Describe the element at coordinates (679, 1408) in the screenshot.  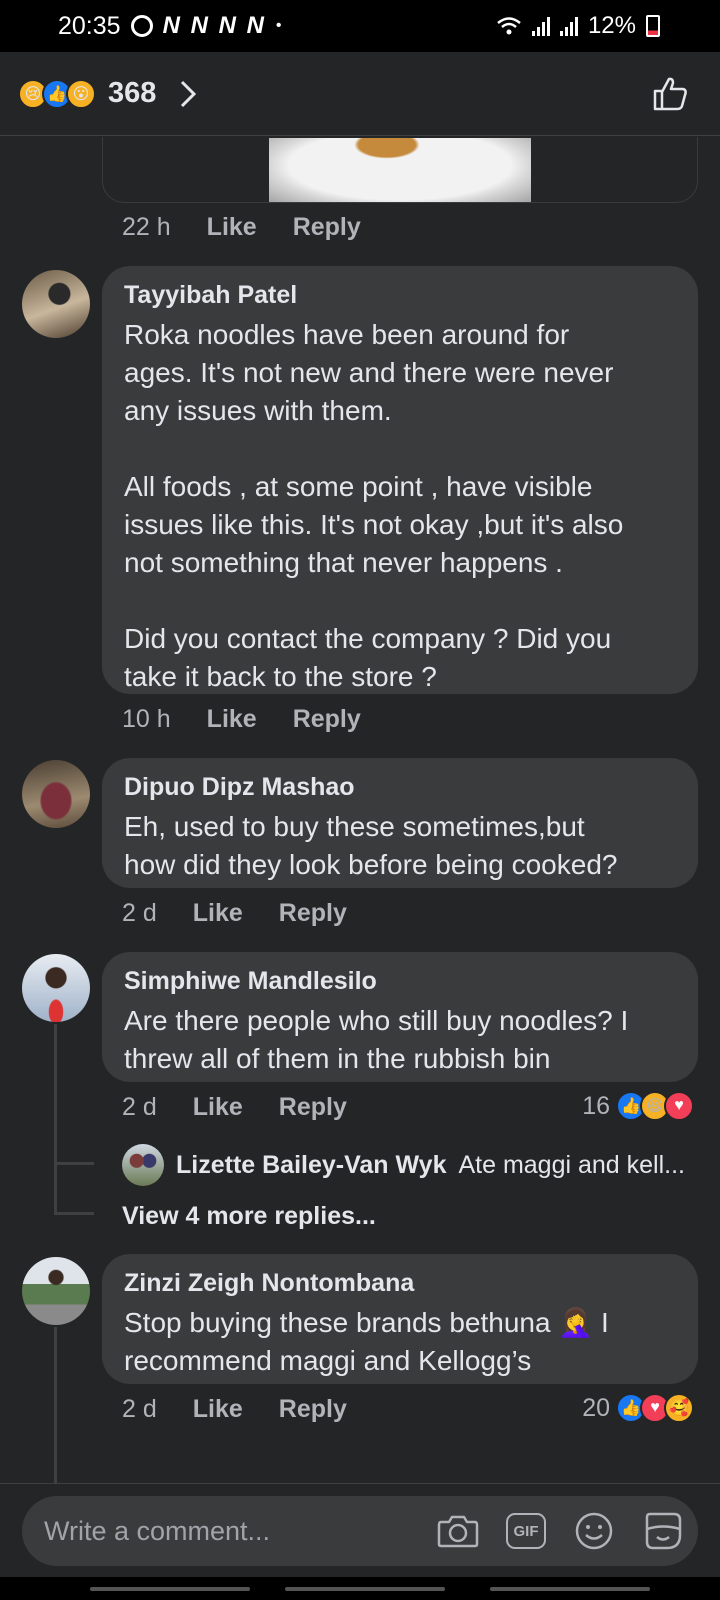
I see `care-reaction-icon: 🥰` at that location.